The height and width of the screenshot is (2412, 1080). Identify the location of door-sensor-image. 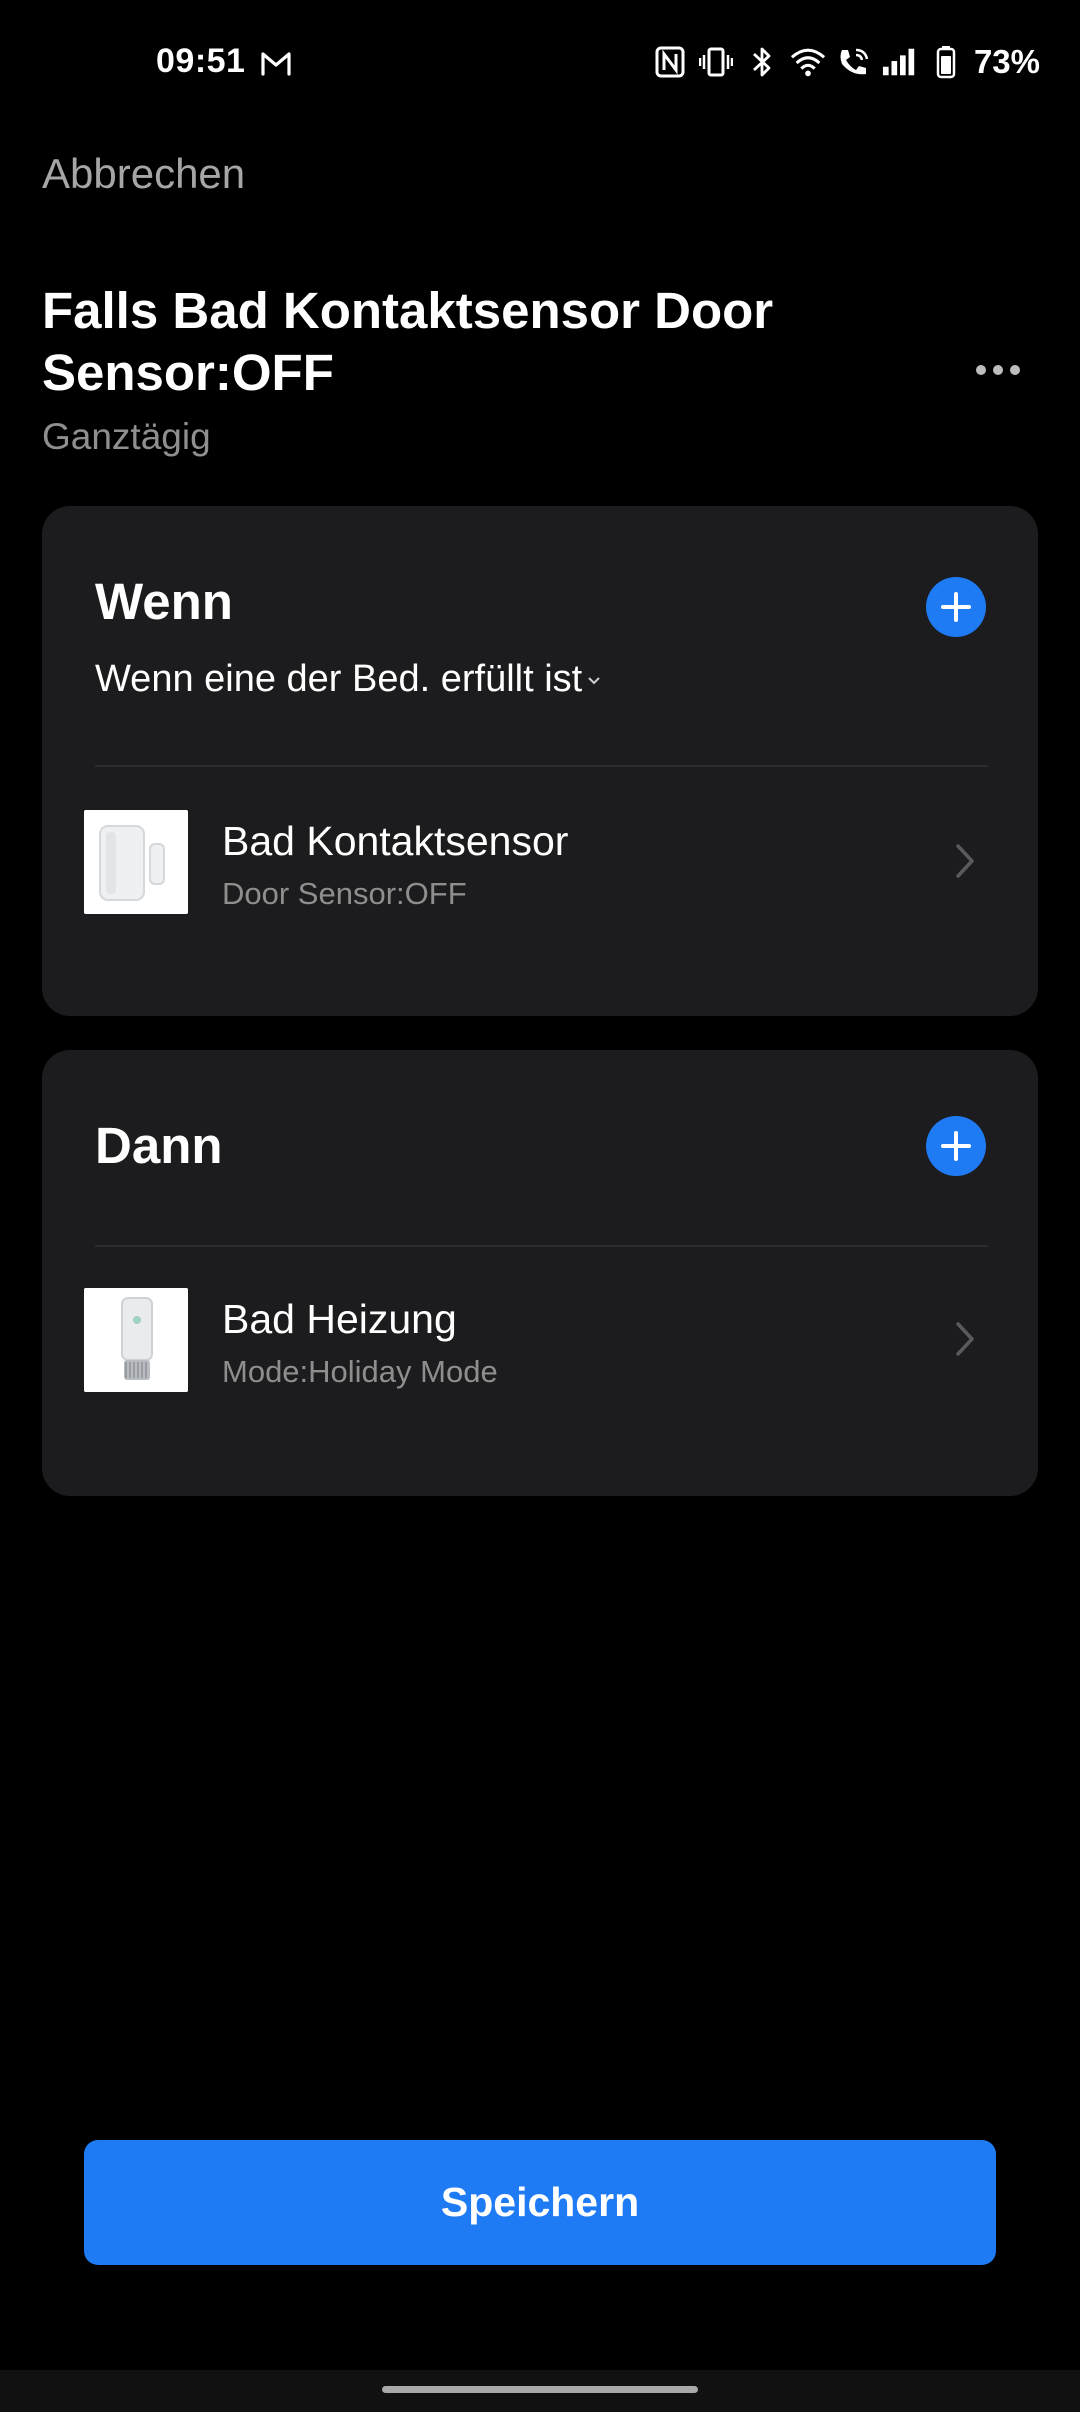
(136, 862).